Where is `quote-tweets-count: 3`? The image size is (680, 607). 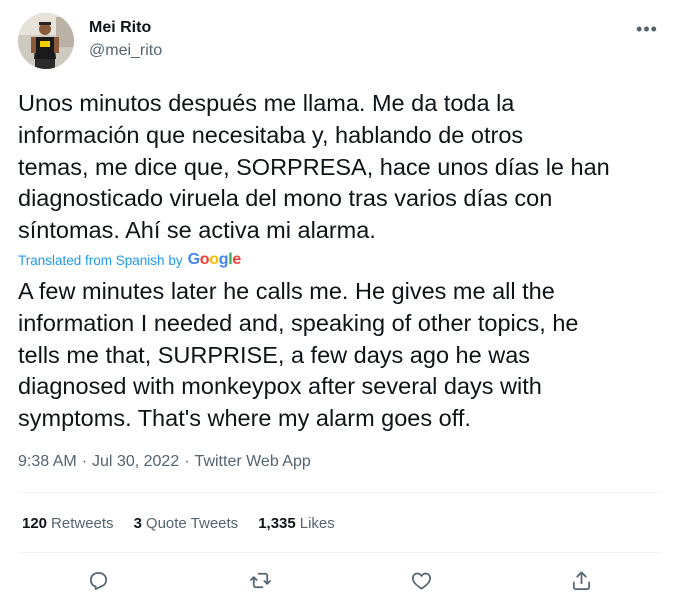
quote-tweets-count: 3 is located at coordinates (137, 523).